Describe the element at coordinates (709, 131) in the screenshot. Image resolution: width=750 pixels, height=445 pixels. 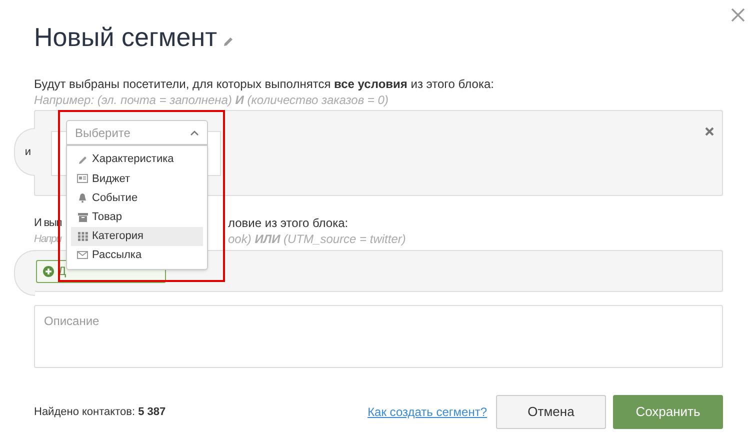
I see `remove-icon` at that location.